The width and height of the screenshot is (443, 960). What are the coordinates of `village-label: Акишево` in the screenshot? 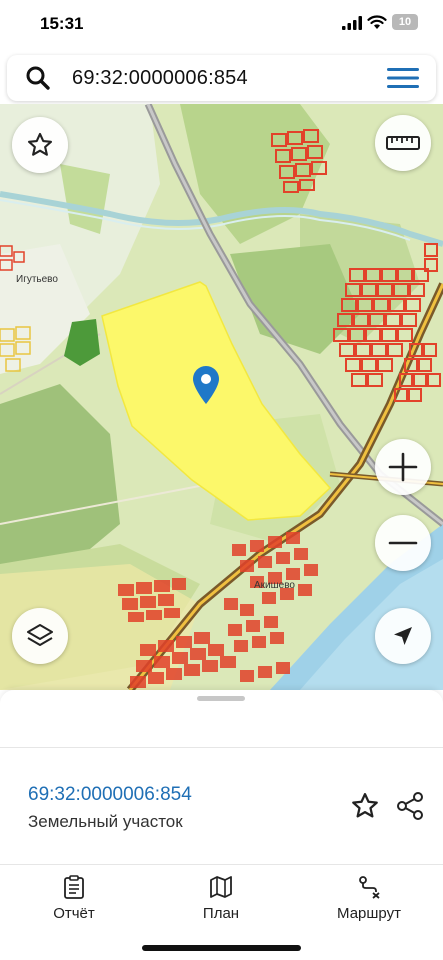 It's located at (274, 585).